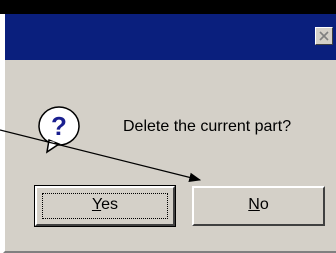  I want to click on dialog-message: Delete the current part?, so click(207, 126).